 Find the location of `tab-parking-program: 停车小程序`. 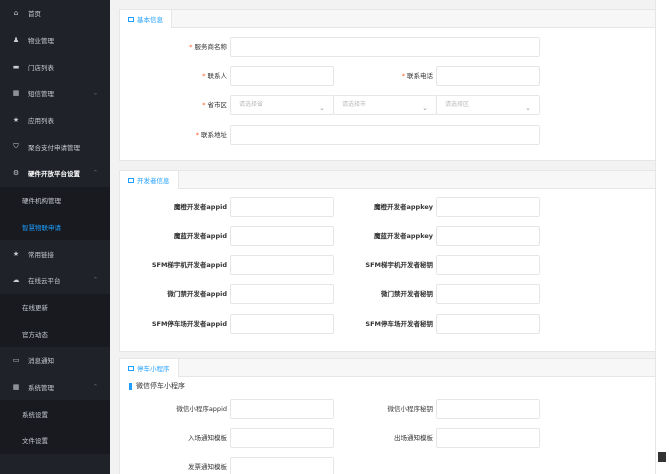

tab-parking-program: 停车小程序 is located at coordinates (149, 368).